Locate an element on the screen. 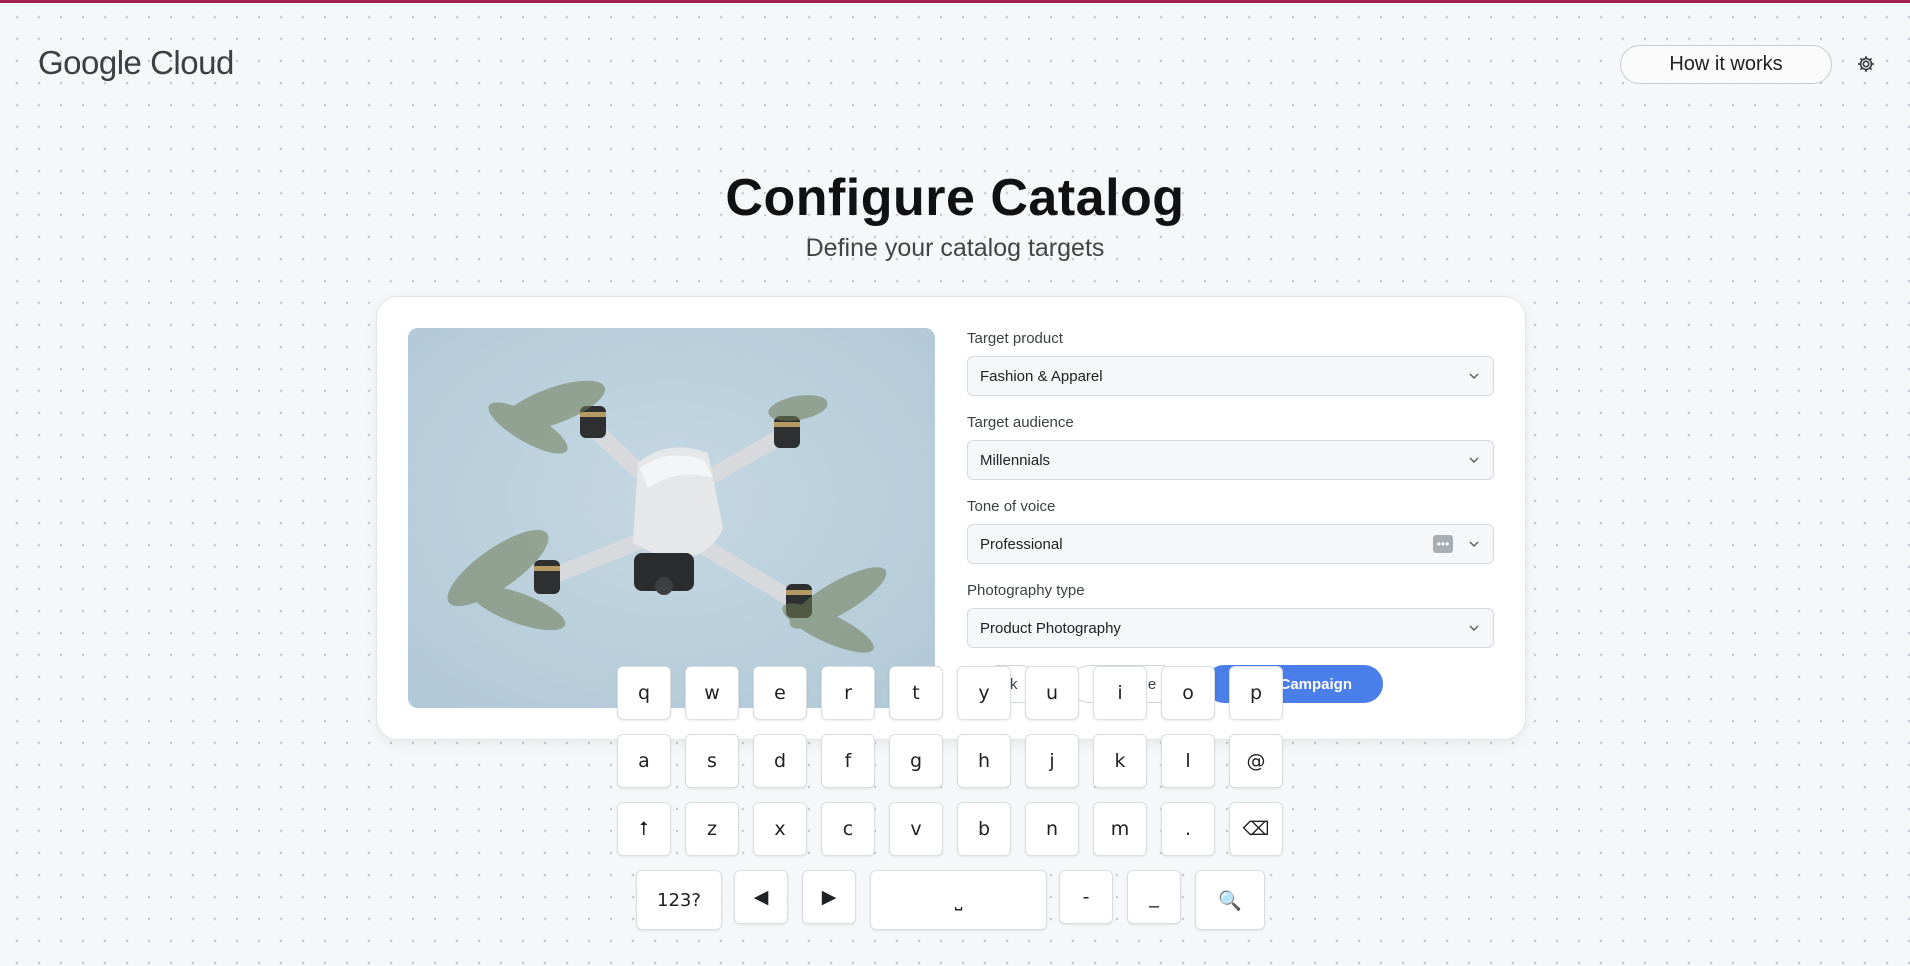 This screenshot has height=966, width=1910. key-p: p is located at coordinates (1256, 693).